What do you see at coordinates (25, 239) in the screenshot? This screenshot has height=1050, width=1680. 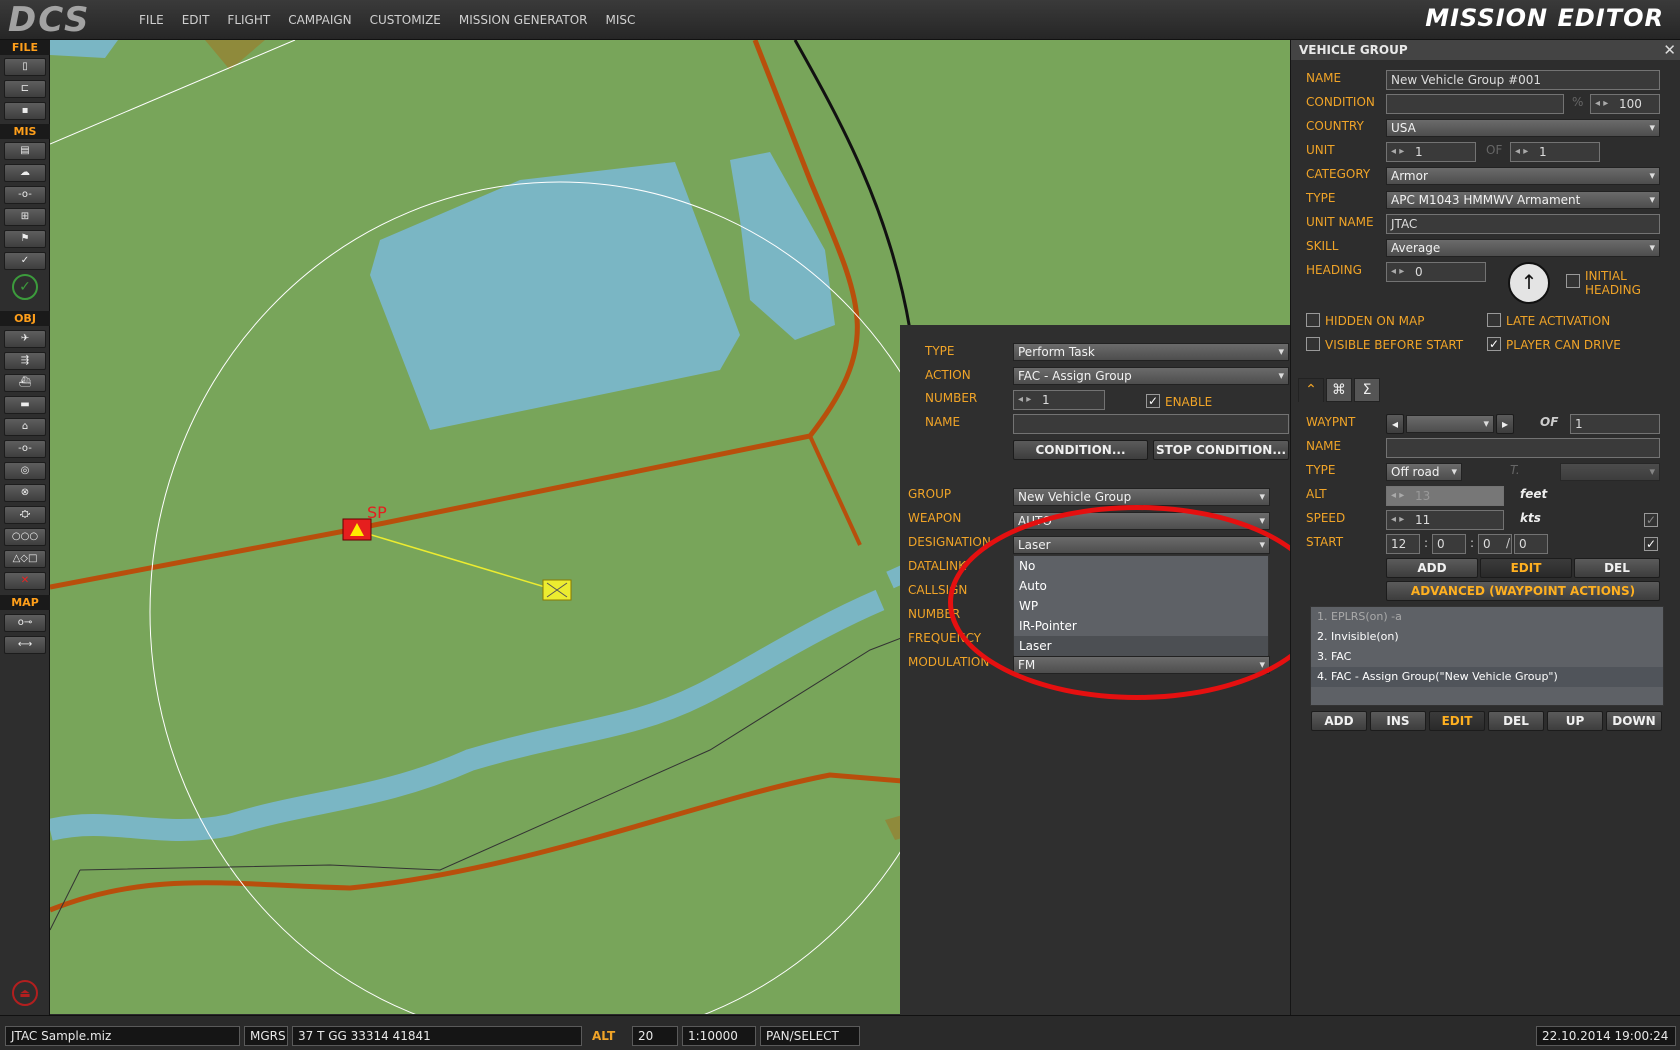 I see `goals-flag-icon: ⚑` at bounding box center [25, 239].